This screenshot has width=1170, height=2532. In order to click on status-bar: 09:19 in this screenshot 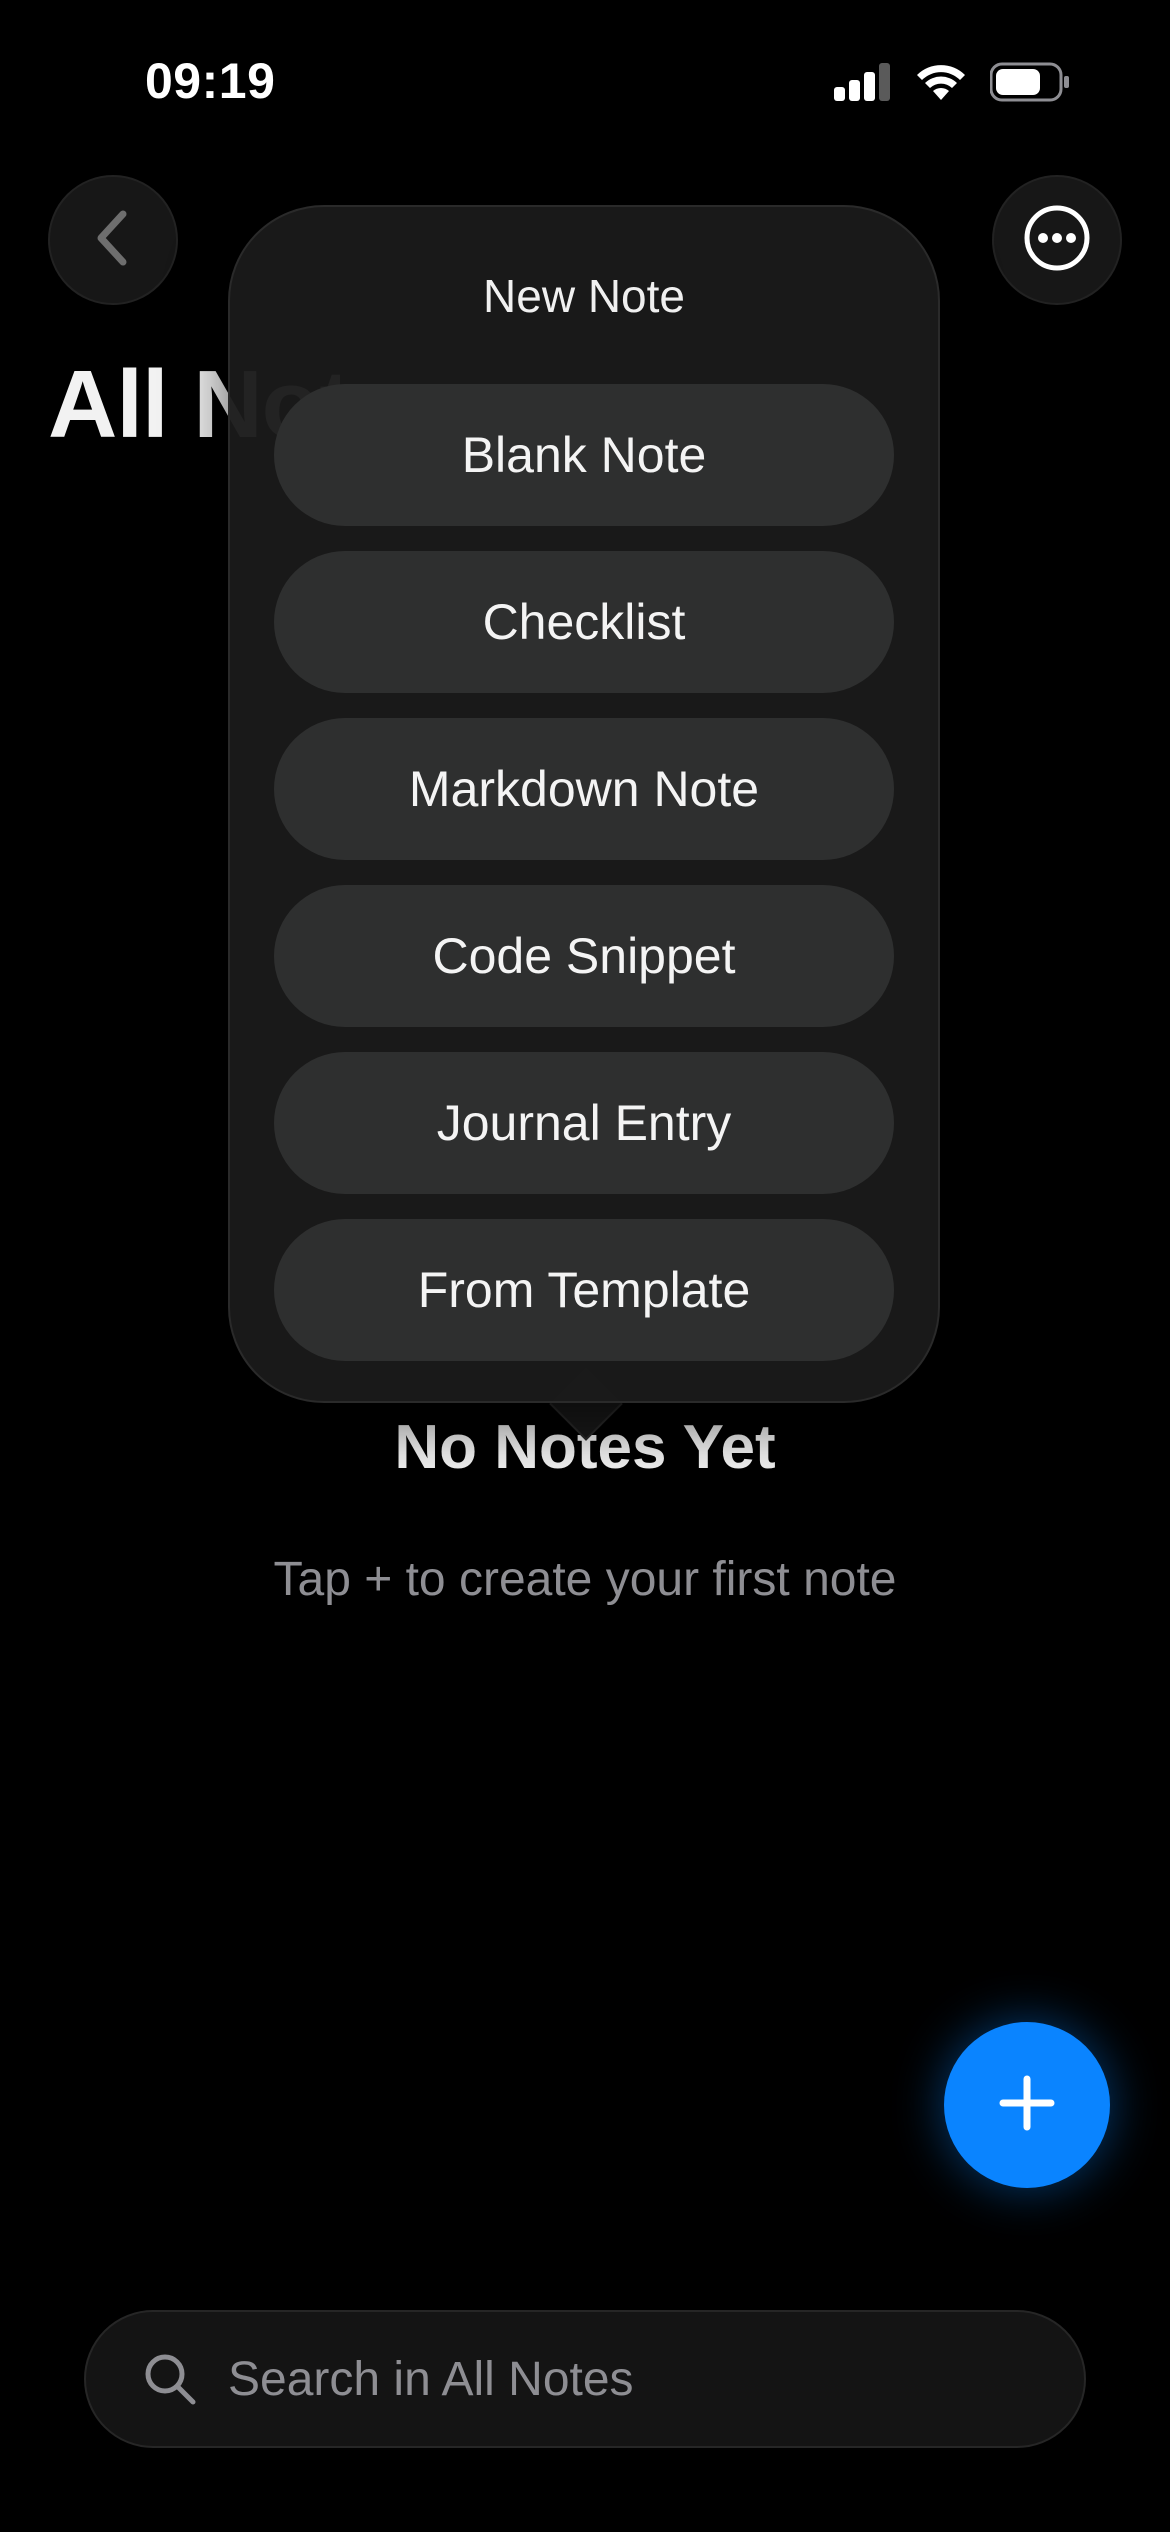, I will do `click(585, 80)`.